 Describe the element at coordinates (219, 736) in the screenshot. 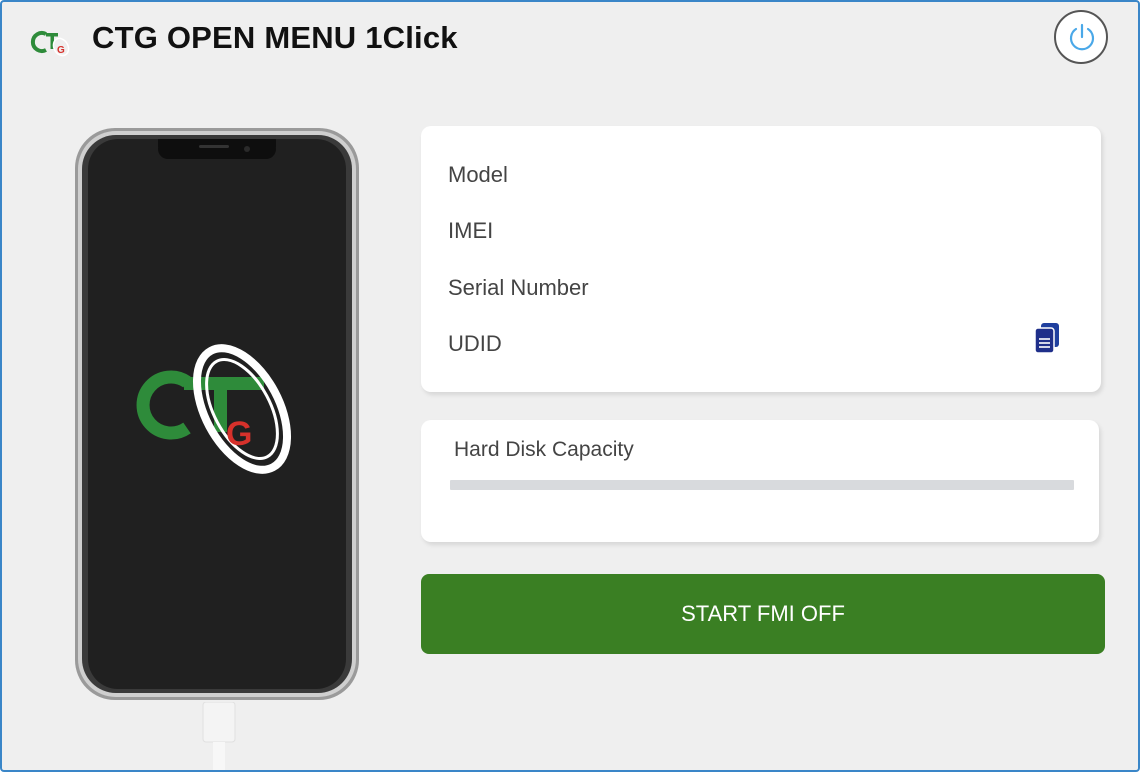

I see `usb-cable` at that location.